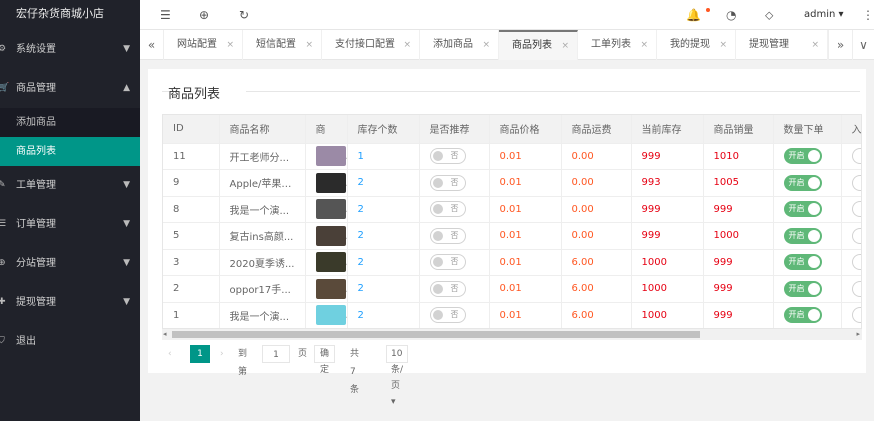  I want to click on bell-icon: 🔔, so click(693, 15).